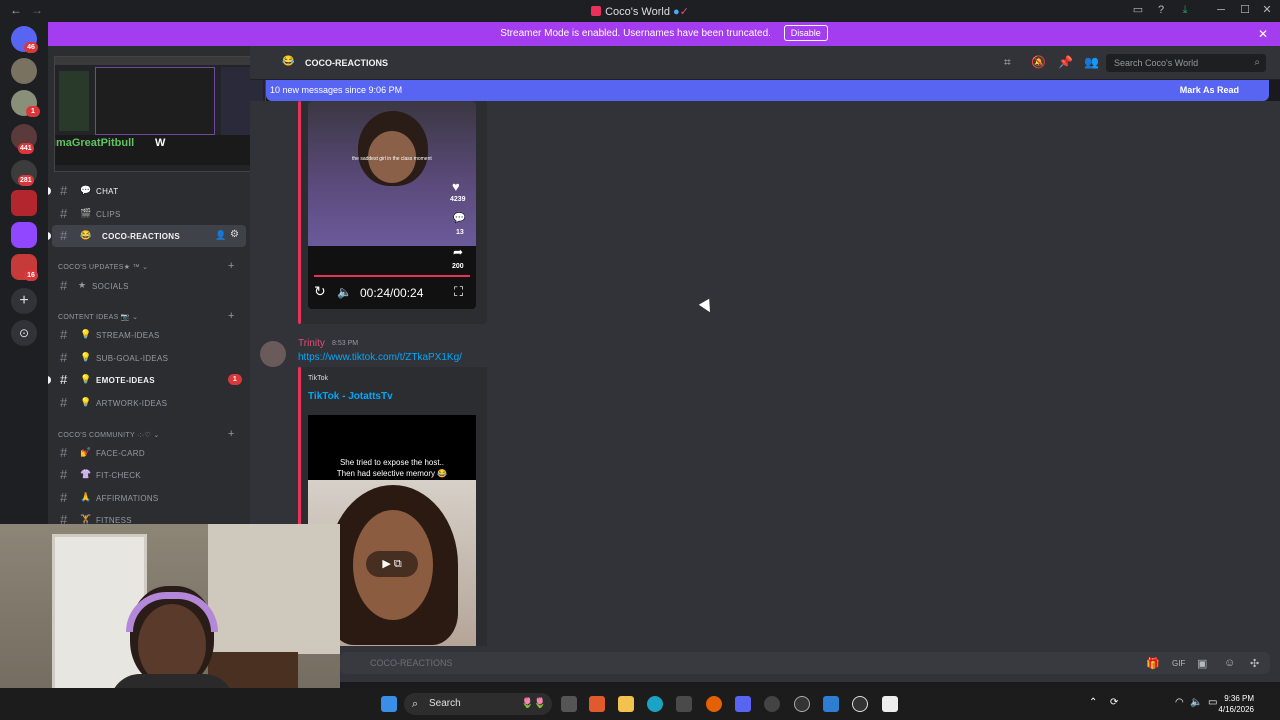 Image resolution: width=1280 pixels, height=720 pixels. What do you see at coordinates (1186, 63) in the screenshot?
I see `search-input: Search Coco's World ⌕` at bounding box center [1186, 63].